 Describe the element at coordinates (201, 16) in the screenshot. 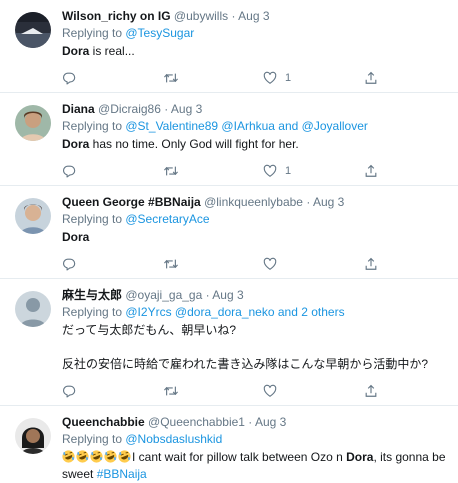

I see `author-handle: @ubywills` at that location.